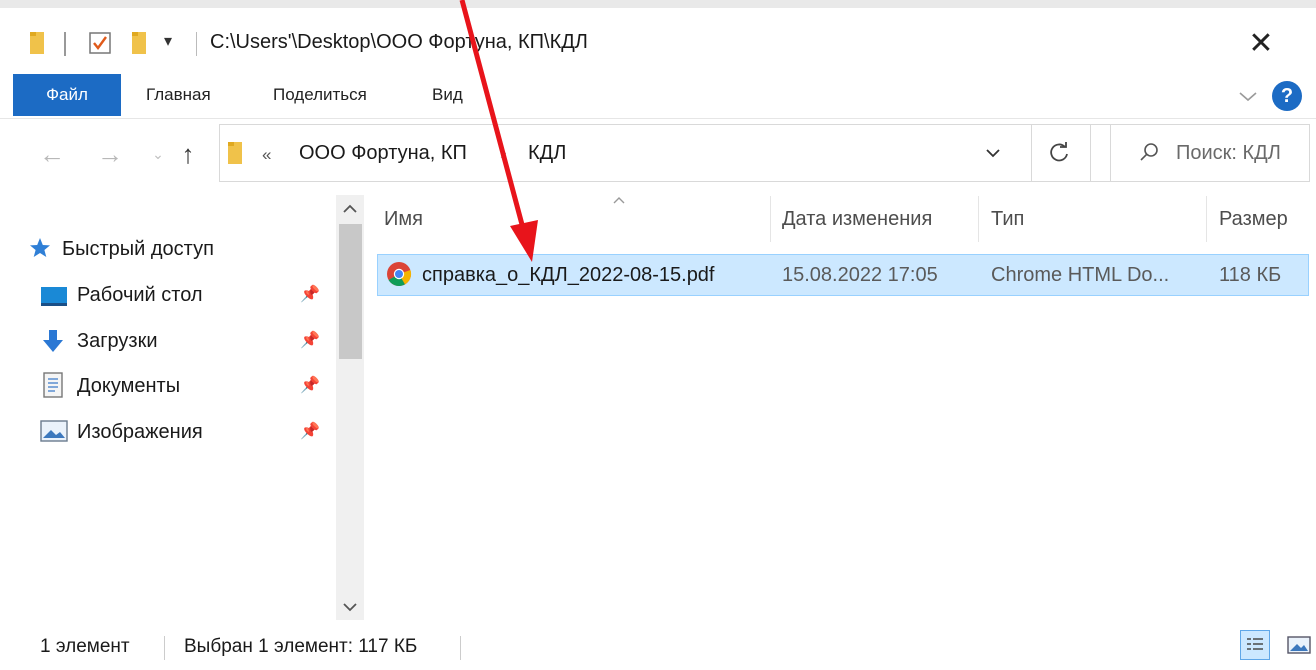 Image resolution: width=1316 pixels, height=670 pixels. What do you see at coordinates (658, 39) in the screenshot?
I see `title-bar` at bounding box center [658, 39].